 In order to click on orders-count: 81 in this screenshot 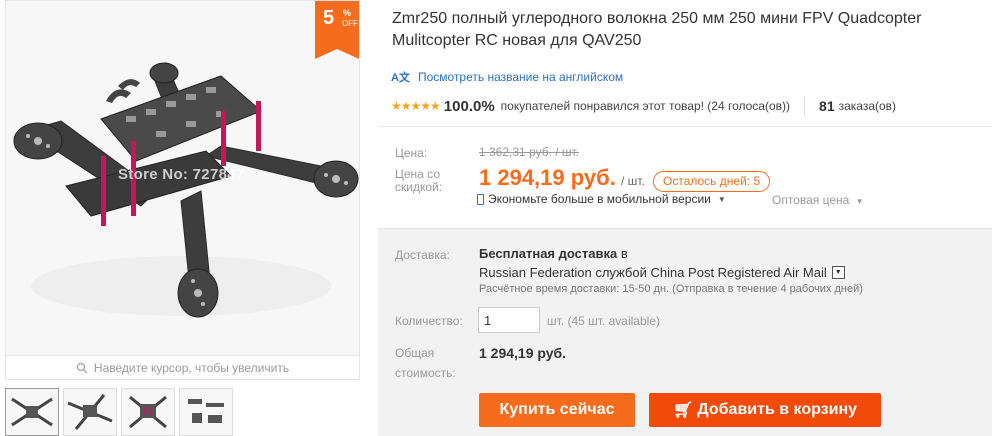, I will do `click(827, 106)`.